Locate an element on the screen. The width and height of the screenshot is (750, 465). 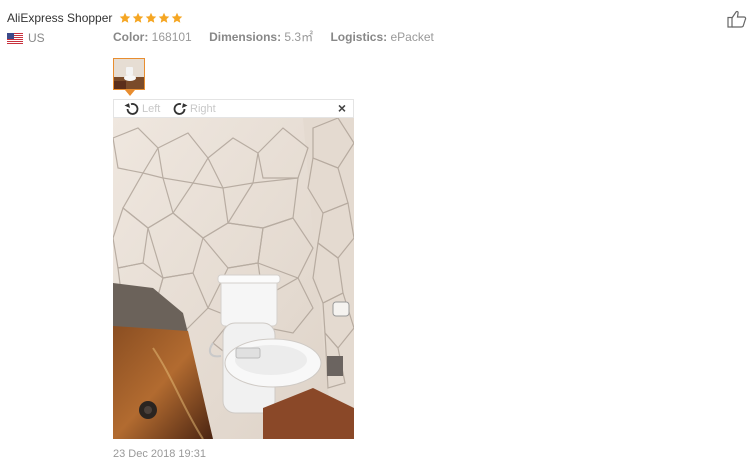
star-rating is located at coordinates (151, 18).